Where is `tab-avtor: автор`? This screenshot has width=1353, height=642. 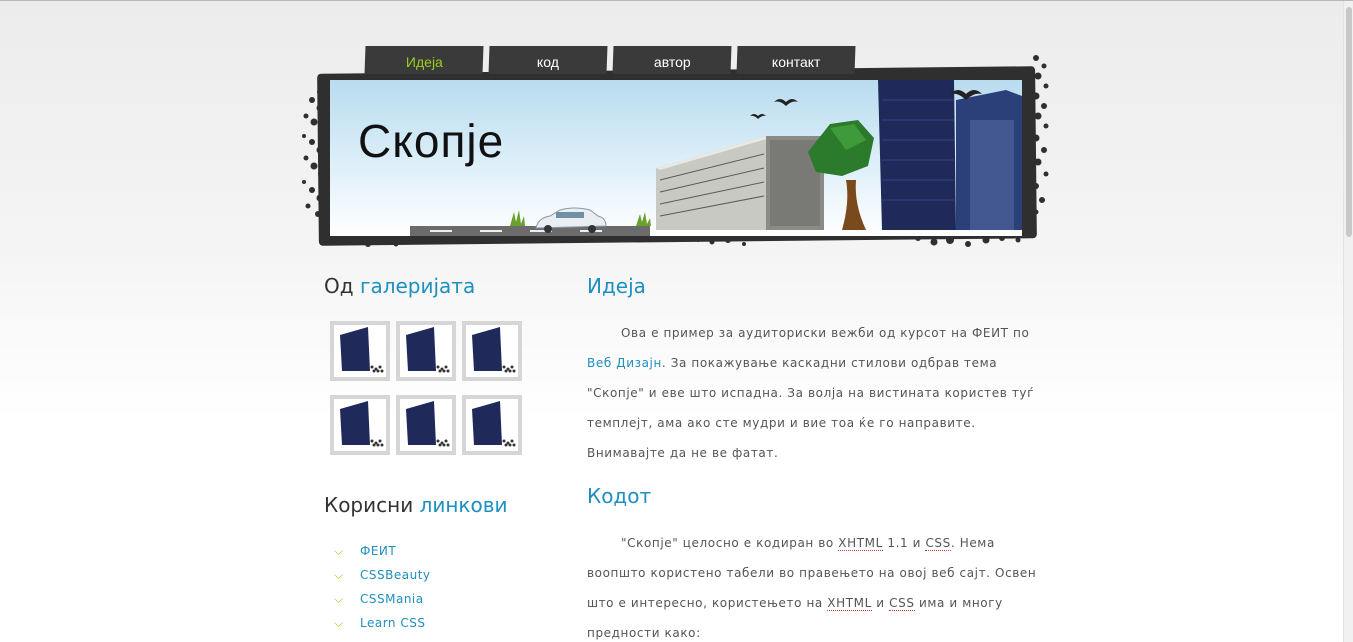
tab-avtor: автор is located at coordinates (672, 60).